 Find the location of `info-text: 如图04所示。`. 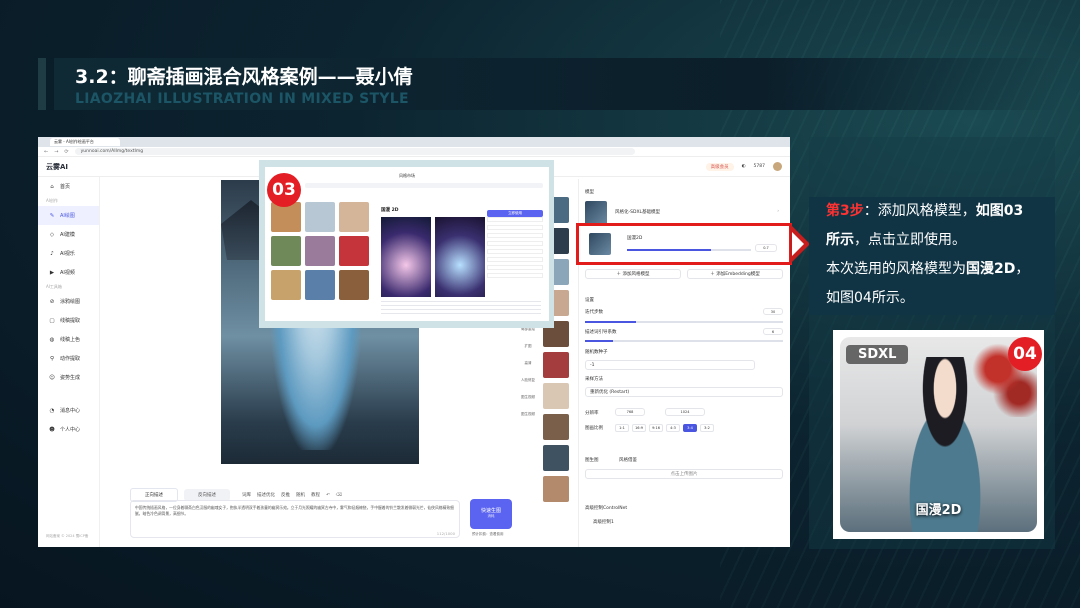

info-text: 如图04所示。 is located at coordinates (870, 298).